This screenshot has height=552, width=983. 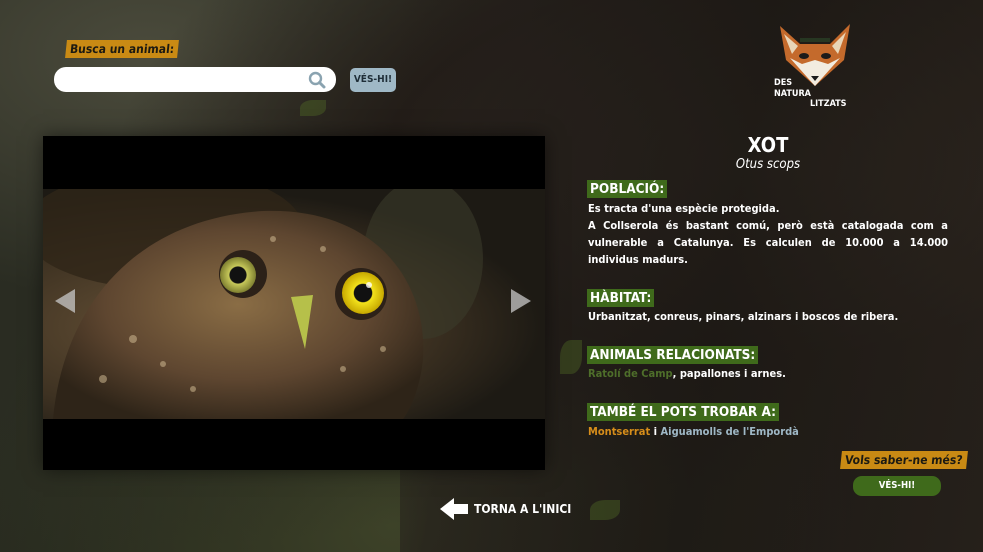 What do you see at coordinates (684, 208) in the screenshot?
I see `poblacio-text-1: Es tracta d'una espècie protegida.` at bounding box center [684, 208].